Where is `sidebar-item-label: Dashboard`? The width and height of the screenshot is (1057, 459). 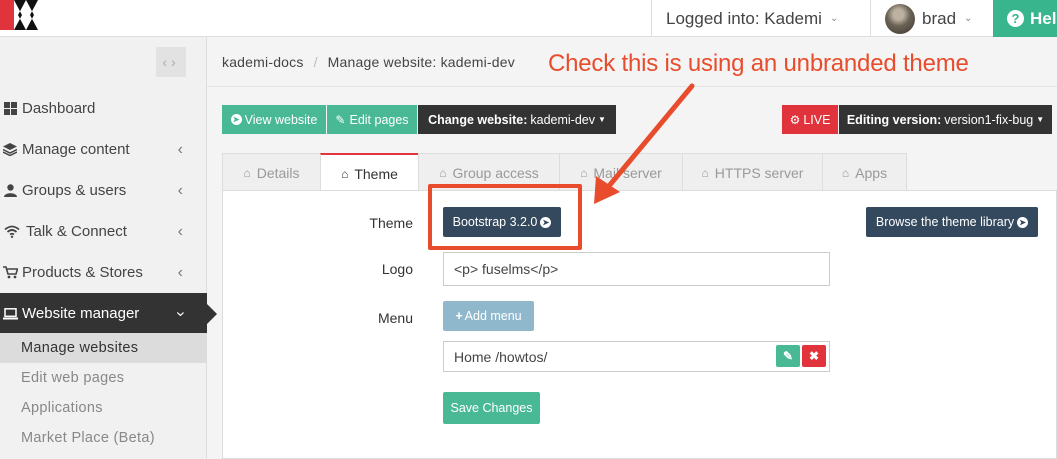
sidebar-item-label: Dashboard is located at coordinates (59, 108).